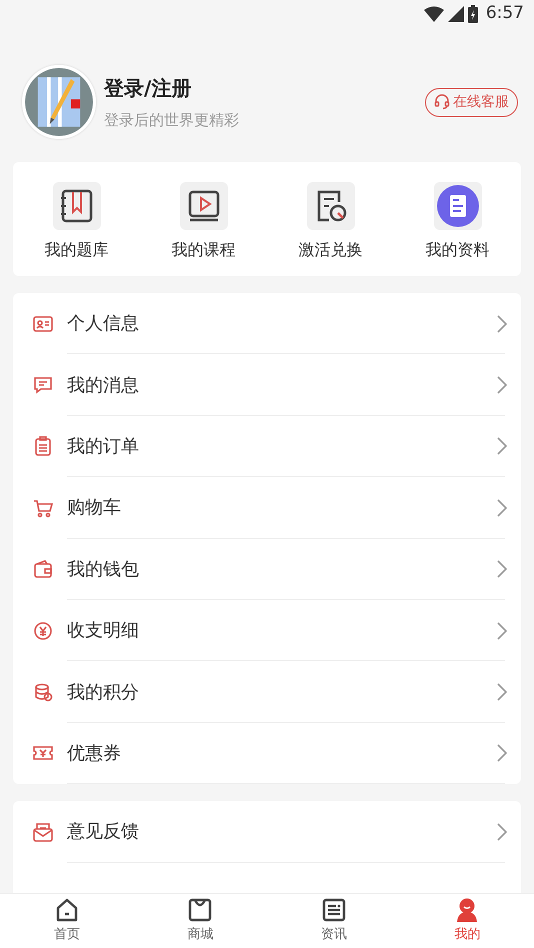 This screenshot has height=948, width=534. Describe the element at coordinates (442, 102) in the screenshot. I see `headset-icon` at that location.